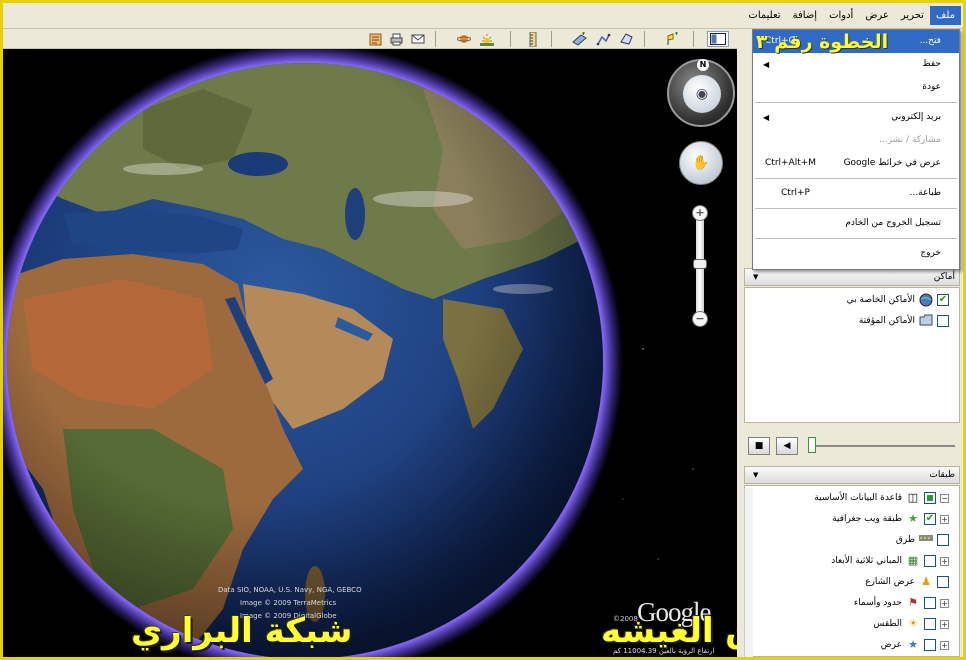 Image resolution: width=966 pixels, height=660 pixels. Describe the element at coordinates (288, 603) in the screenshot. I see `image-credit-terrametrics: Image © 2009 TerraMetrics` at that location.